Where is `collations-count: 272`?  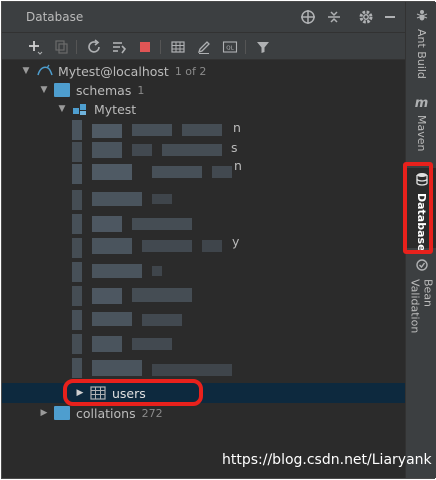
collations-count: 272 is located at coordinates (152, 413).